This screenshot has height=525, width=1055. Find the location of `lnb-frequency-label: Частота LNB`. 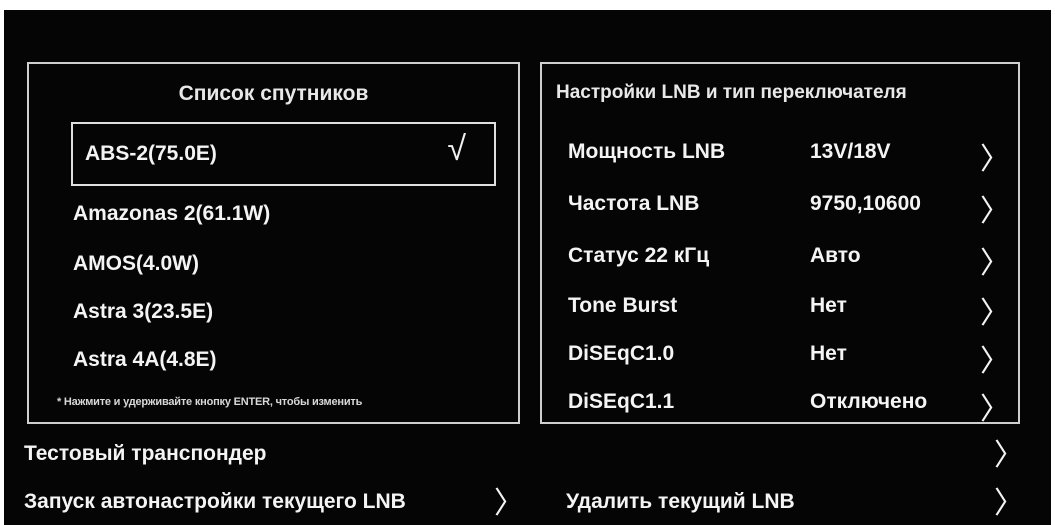

lnb-frequency-label: Частота LNB is located at coordinates (634, 203).